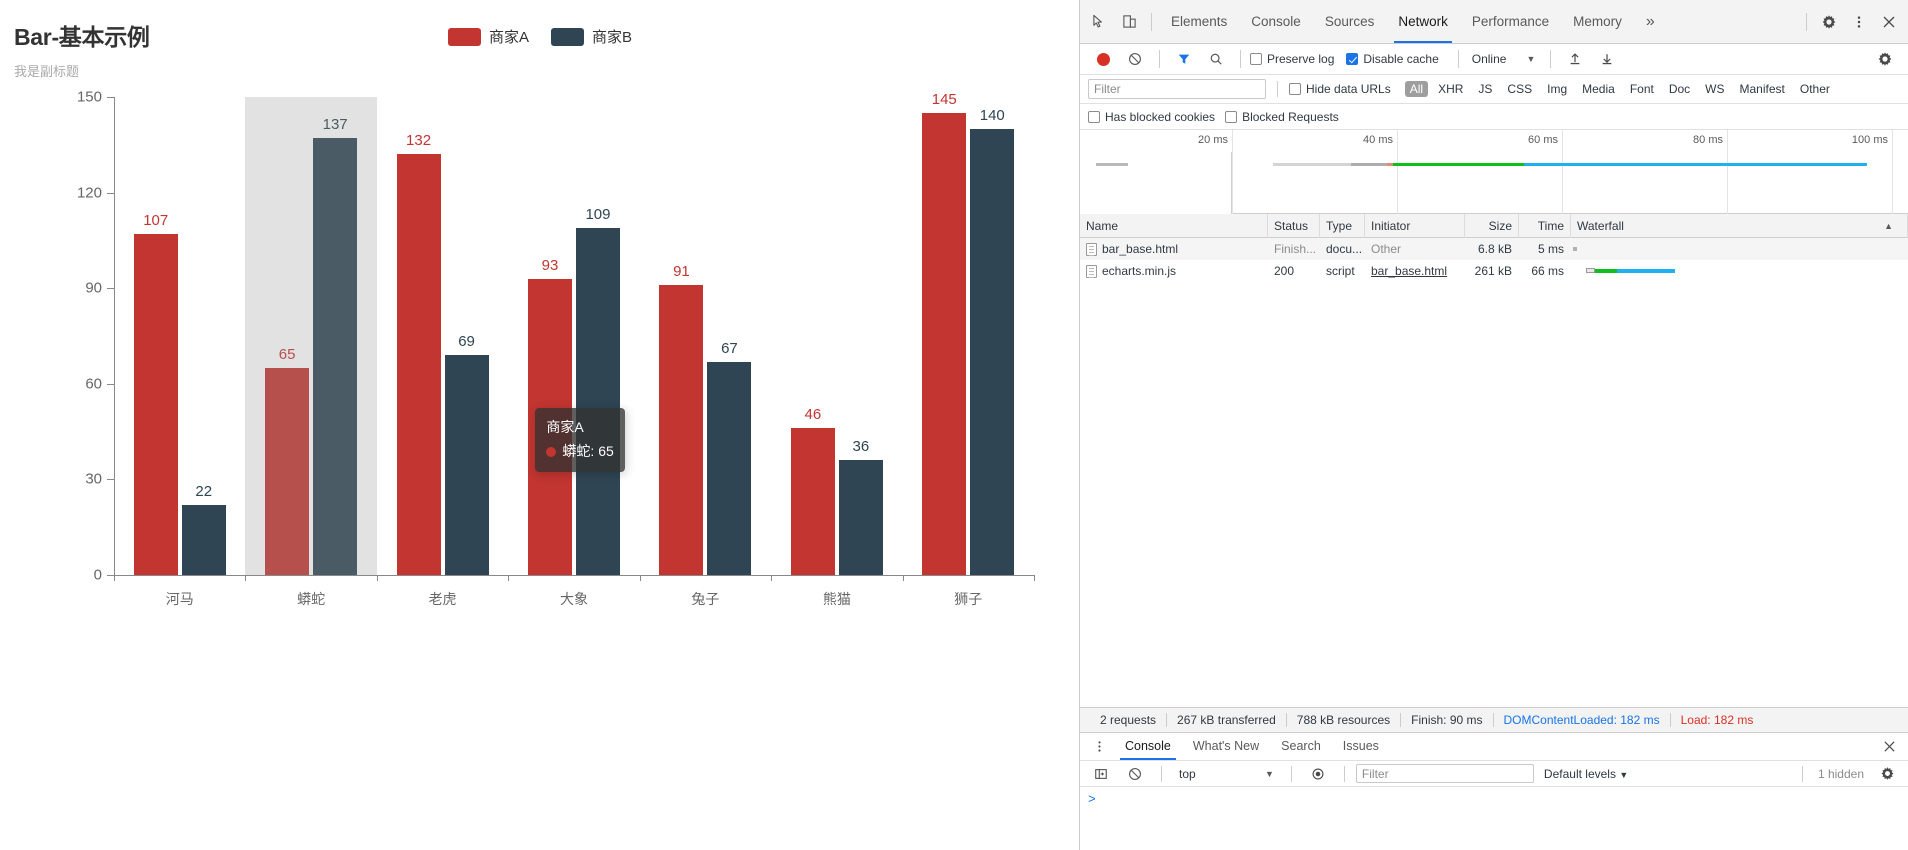 The width and height of the screenshot is (1908, 850). What do you see at coordinates (1597, 21) in the screenshot?
I see `devtools-tab-memory: Memory` at bounding box center [1597, 21].